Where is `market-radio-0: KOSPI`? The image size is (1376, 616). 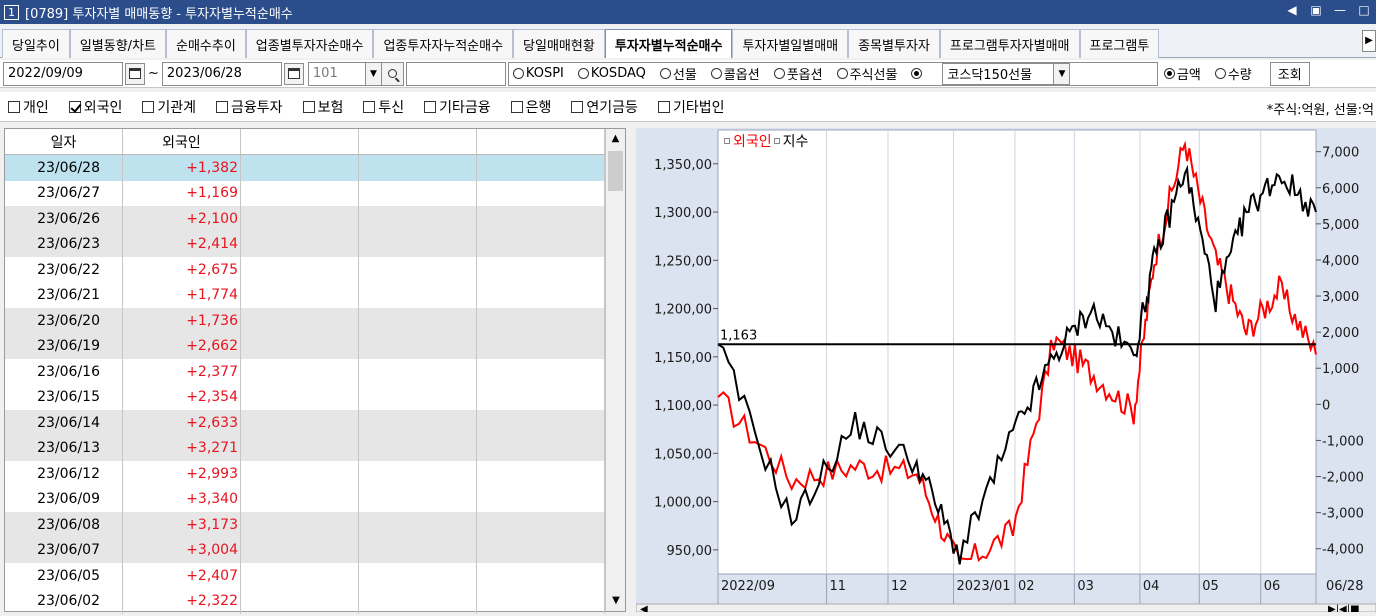
market-radio-0: KOSPI is located at coordinates (538, 73).